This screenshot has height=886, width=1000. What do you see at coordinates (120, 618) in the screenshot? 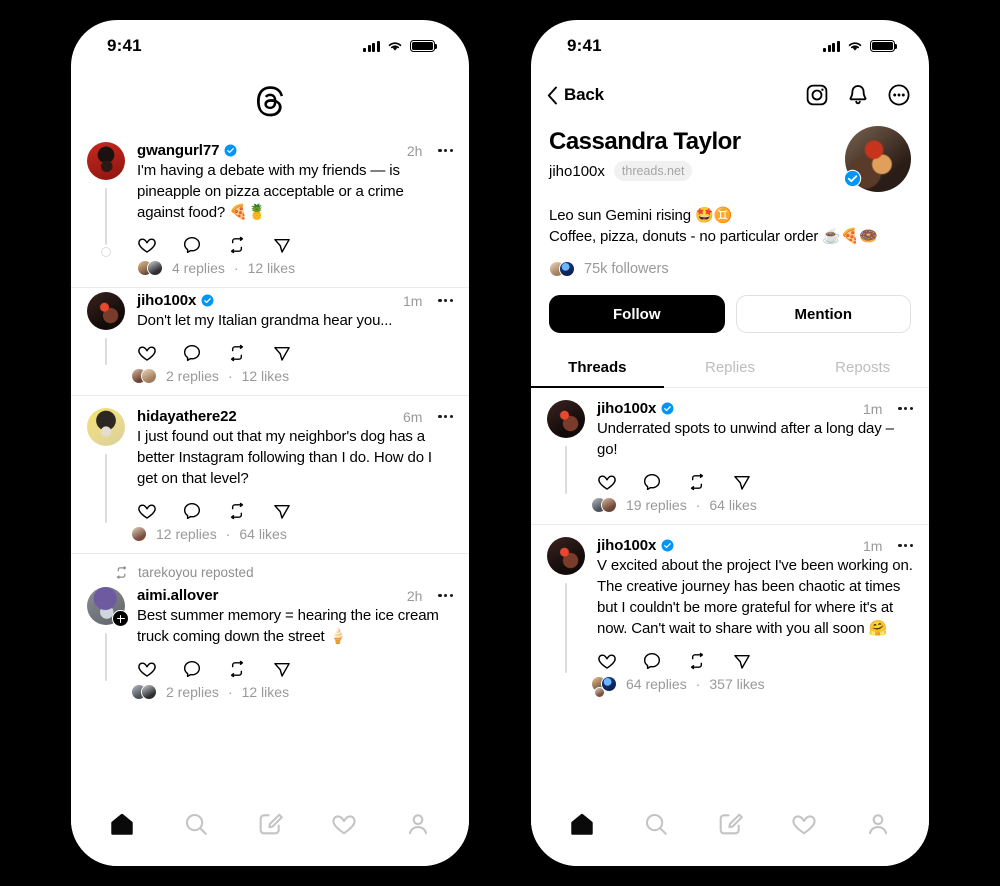
I see `follow-plus-badge-icon` at bounding box center [120, 618].